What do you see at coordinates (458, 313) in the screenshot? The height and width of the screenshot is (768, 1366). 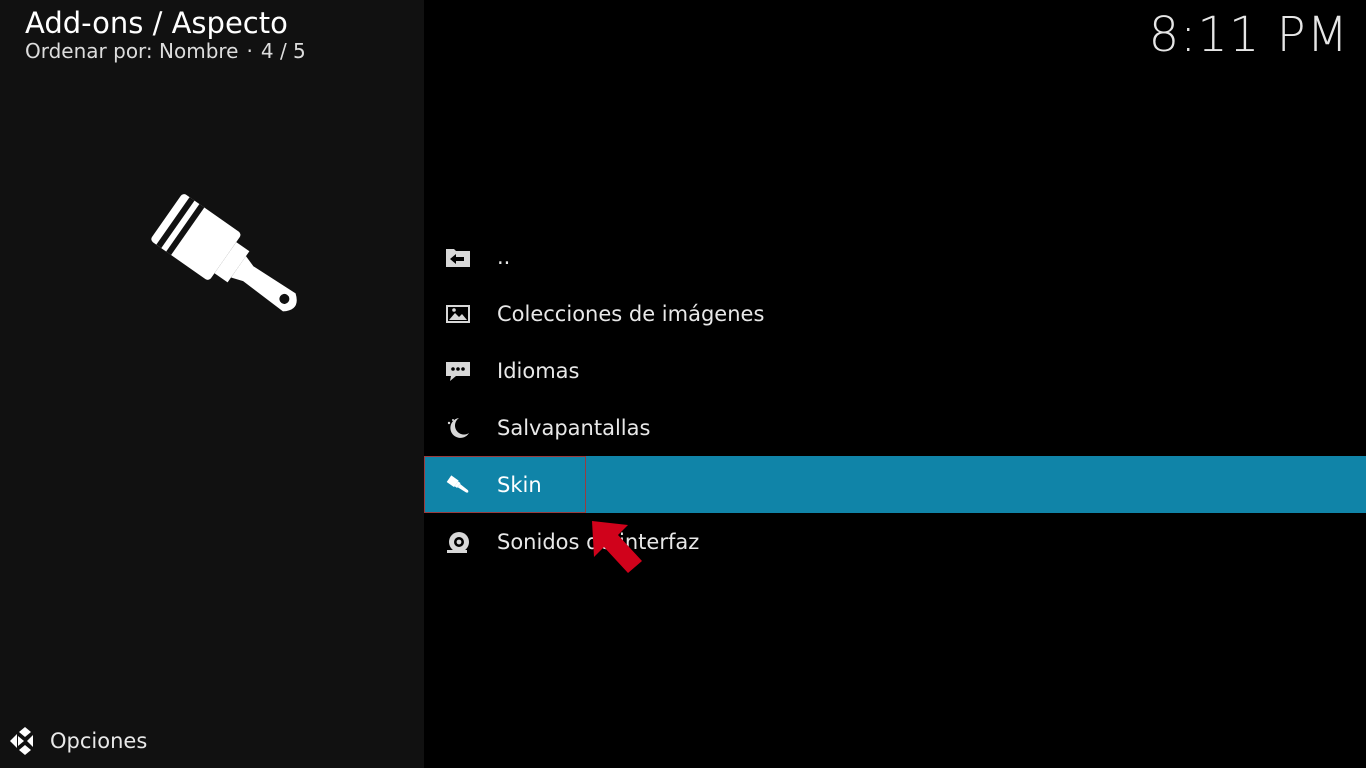 I see `image-icon` at bounding box center [458, 313].